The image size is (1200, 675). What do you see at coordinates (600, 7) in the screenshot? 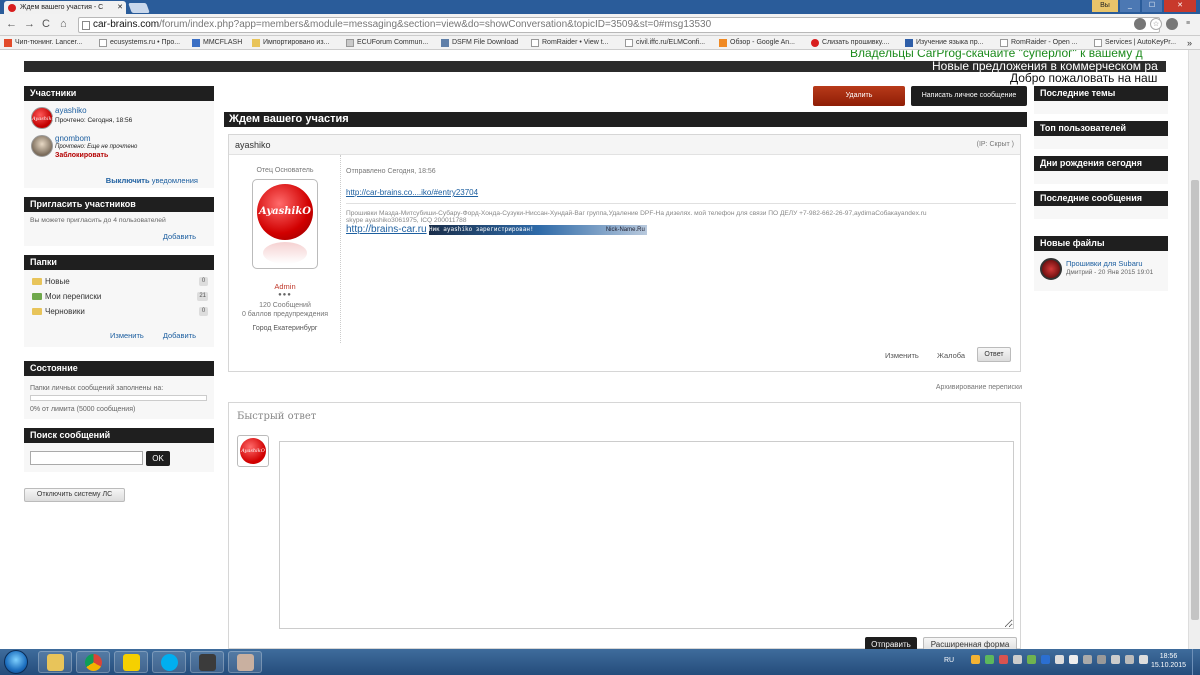
I see `browser-tab-bar: Ждем вашего участия - С ✕ Вы _ ☐ ✕` at bounding box center [600, 7].